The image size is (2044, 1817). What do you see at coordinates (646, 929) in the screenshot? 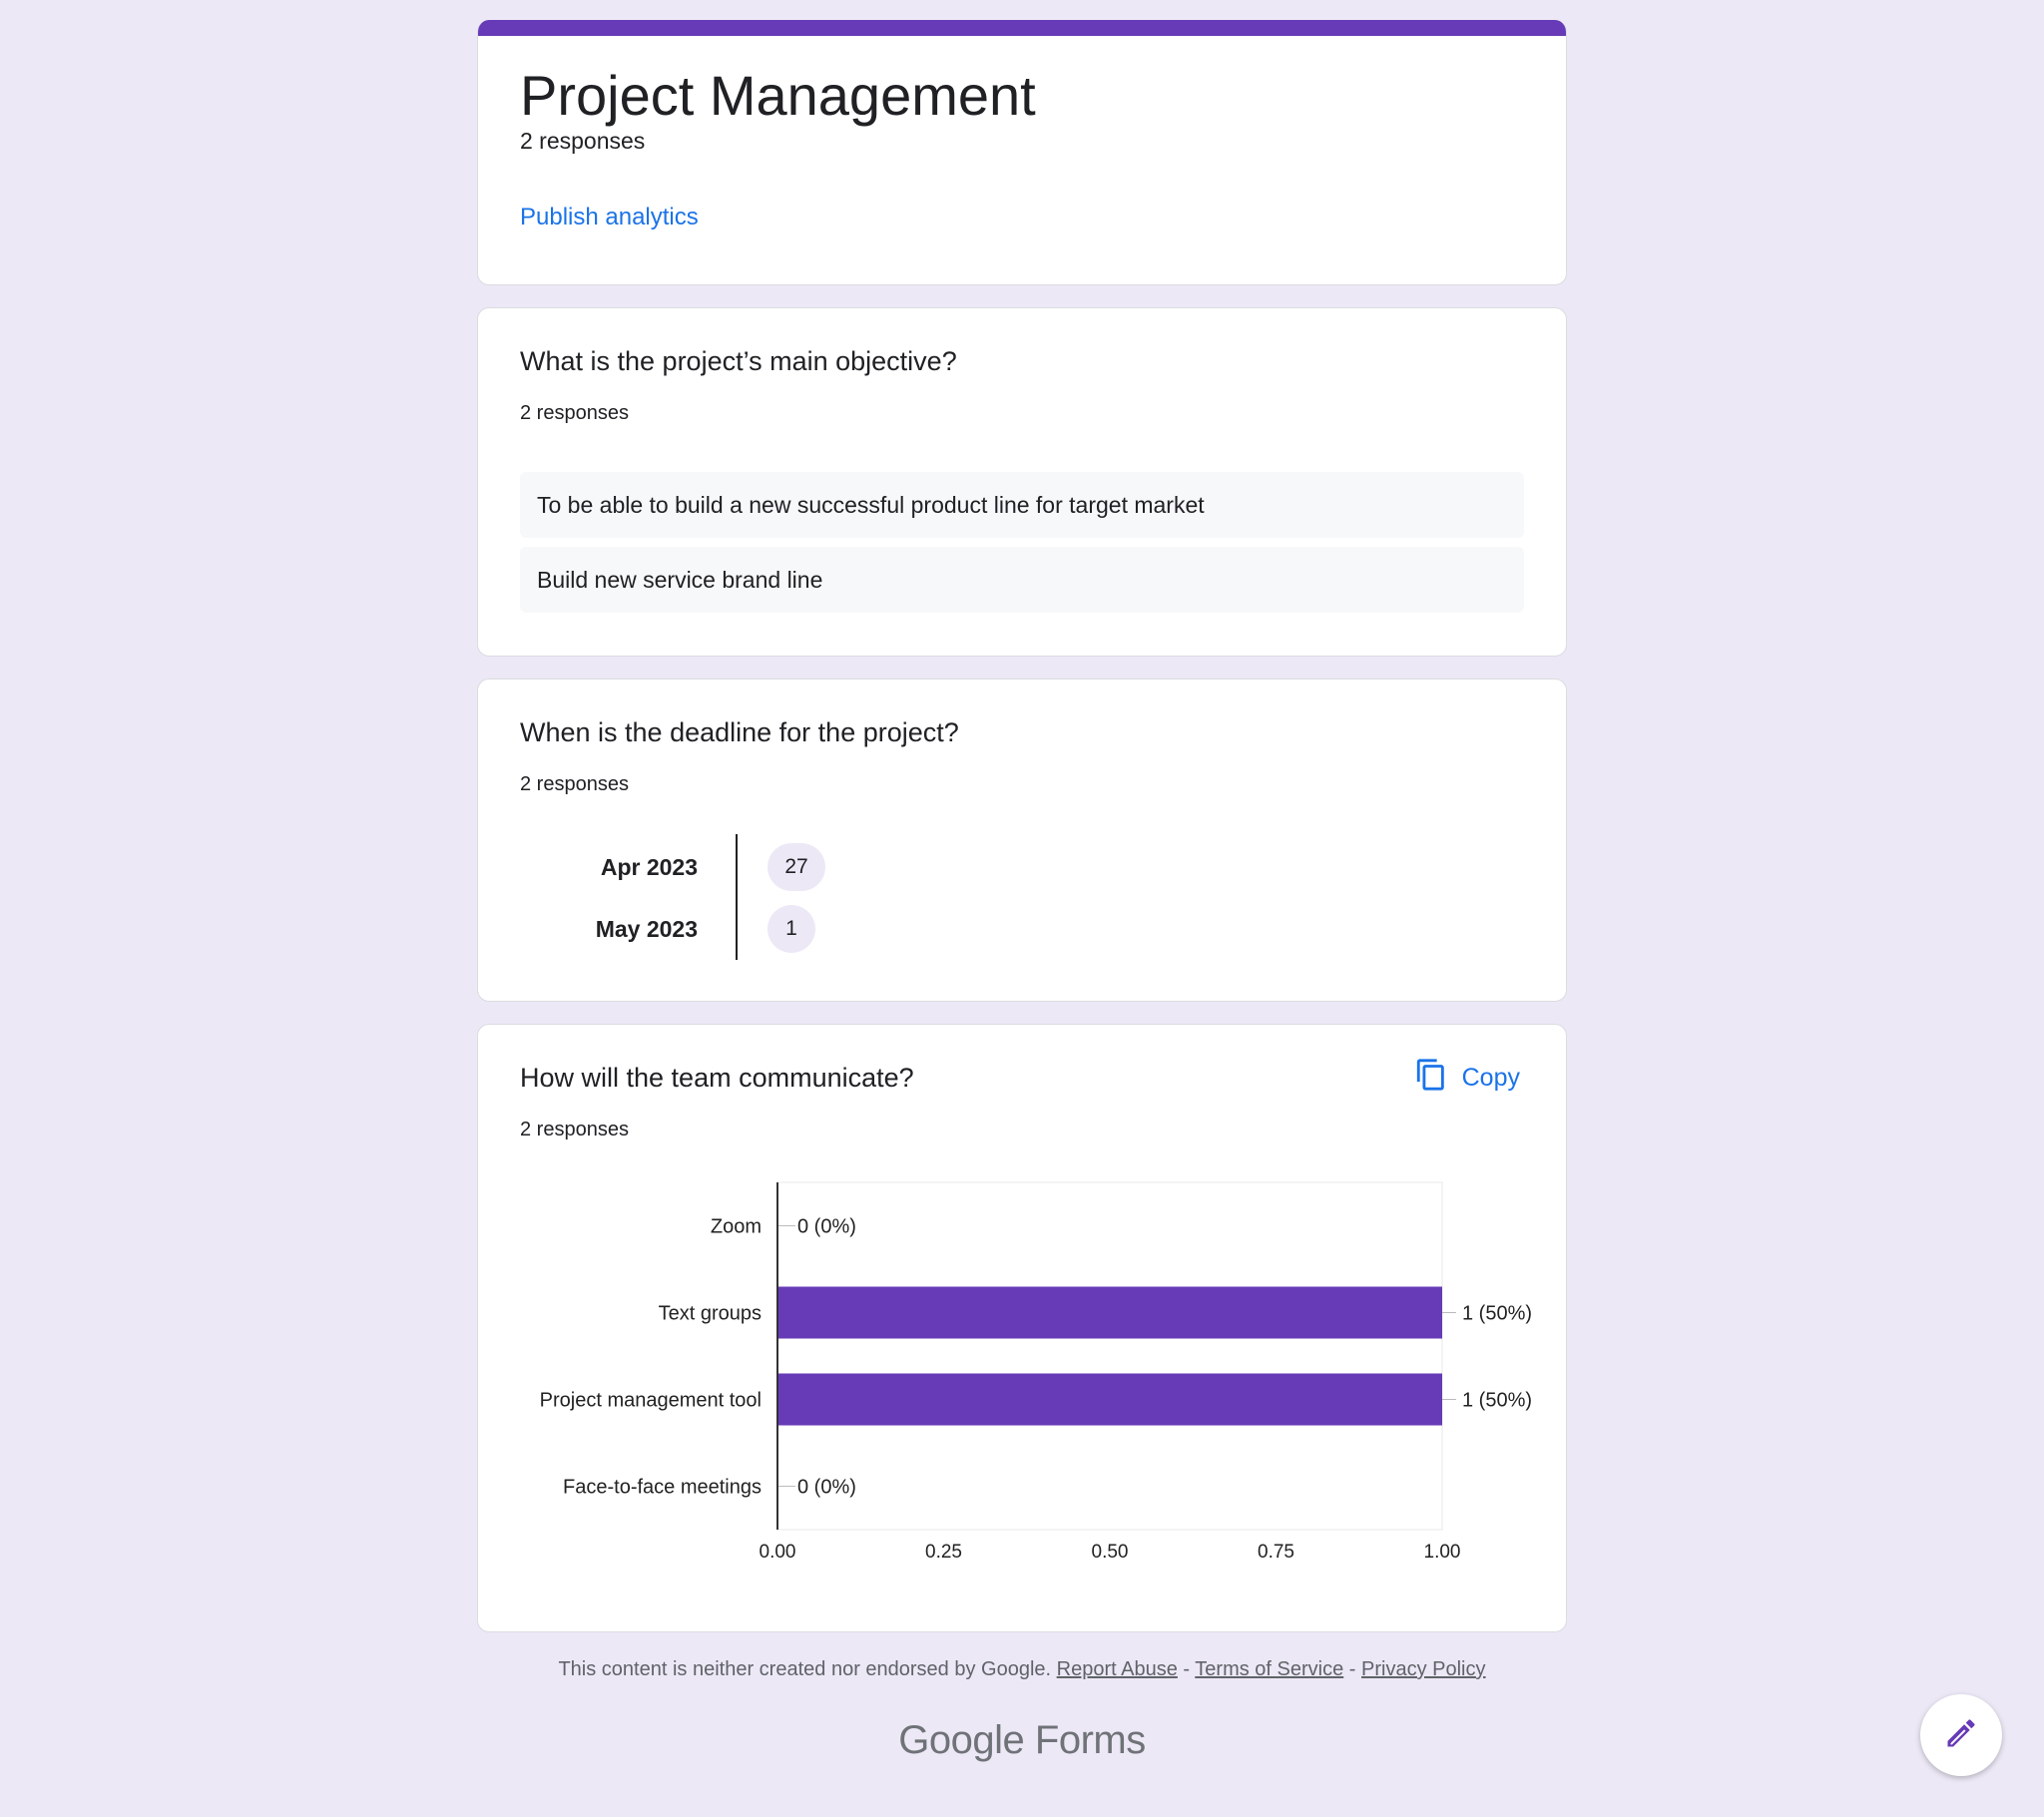
I see `date-month-label: May 2023` at bounding box center [646, 929].